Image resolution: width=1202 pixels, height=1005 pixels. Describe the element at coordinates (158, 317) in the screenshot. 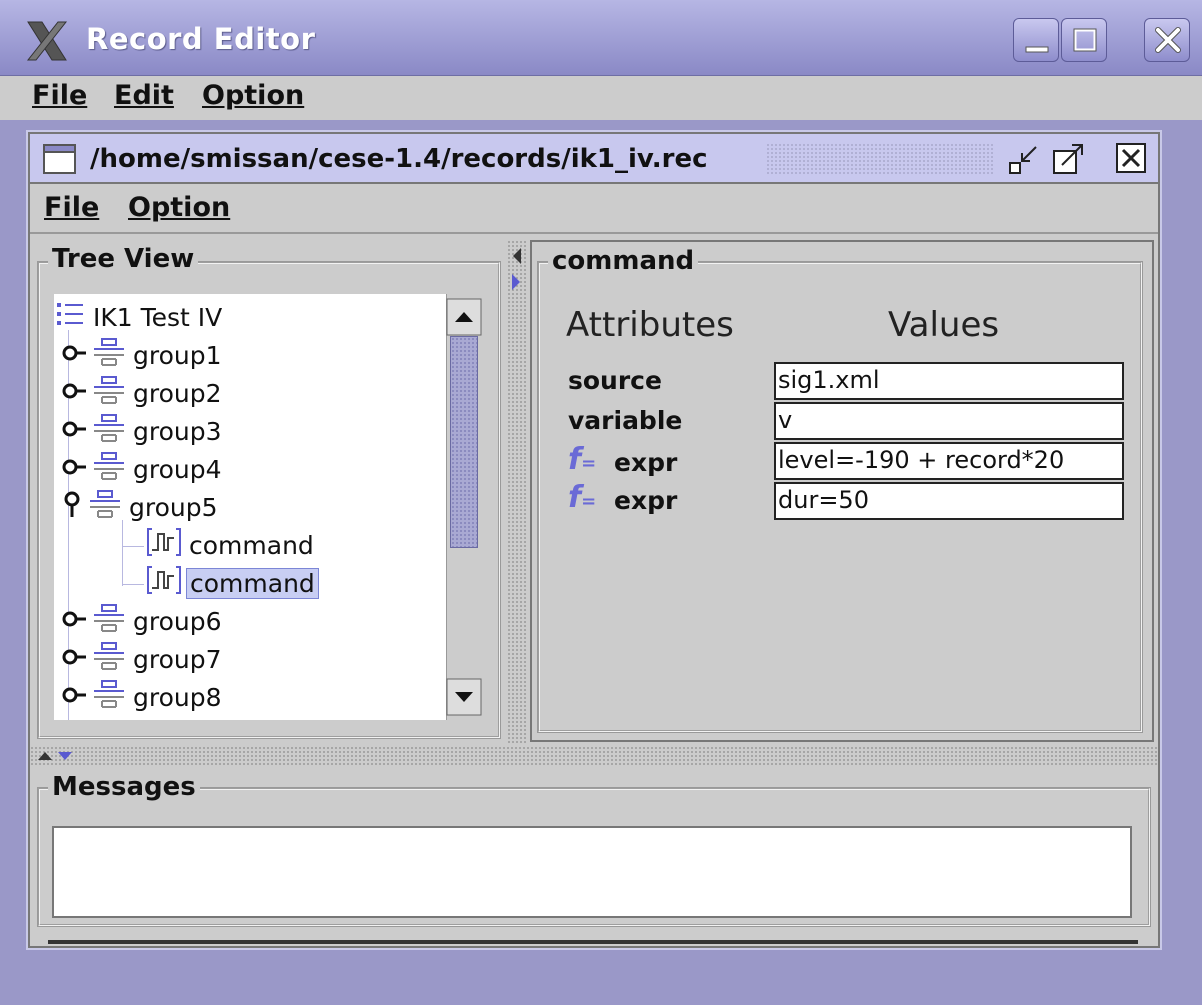

I see `tree-root-label: IK1 Test IV` at that location.